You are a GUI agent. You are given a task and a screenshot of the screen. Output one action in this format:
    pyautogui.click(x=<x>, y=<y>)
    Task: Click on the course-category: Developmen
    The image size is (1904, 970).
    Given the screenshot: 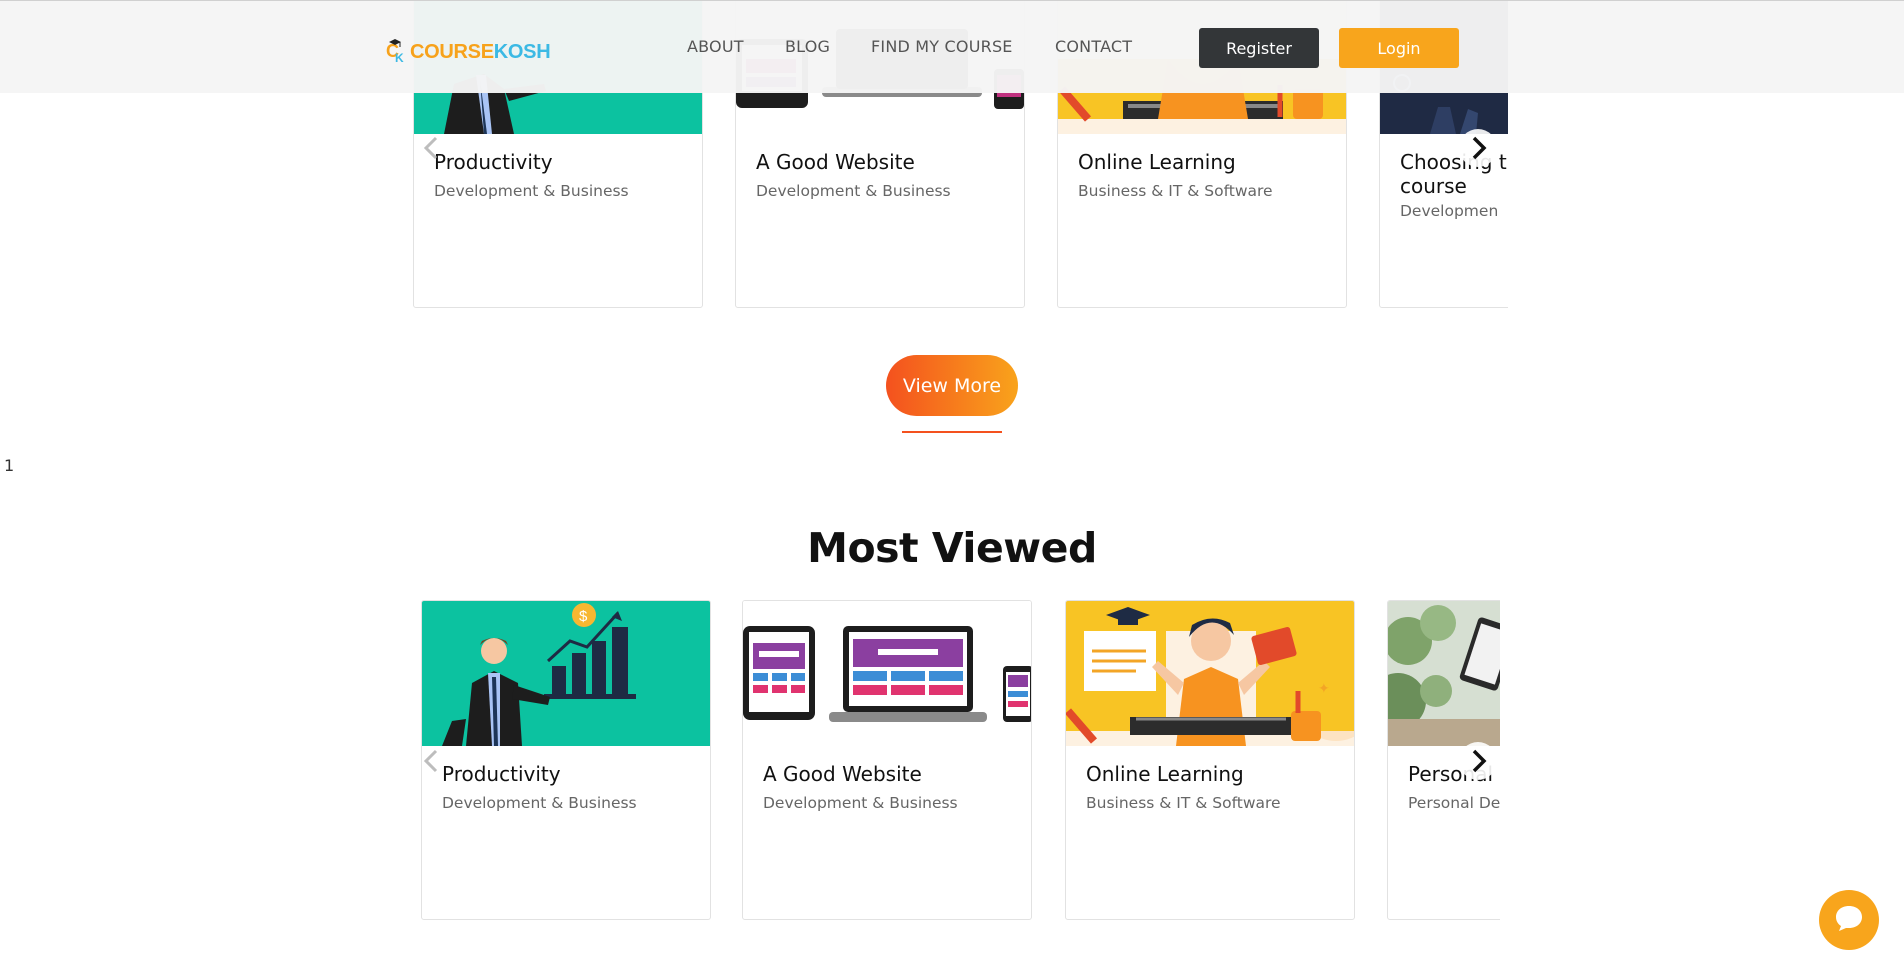 What is the action you would take?
    pyautogui.click(x=1449, y=211)
    